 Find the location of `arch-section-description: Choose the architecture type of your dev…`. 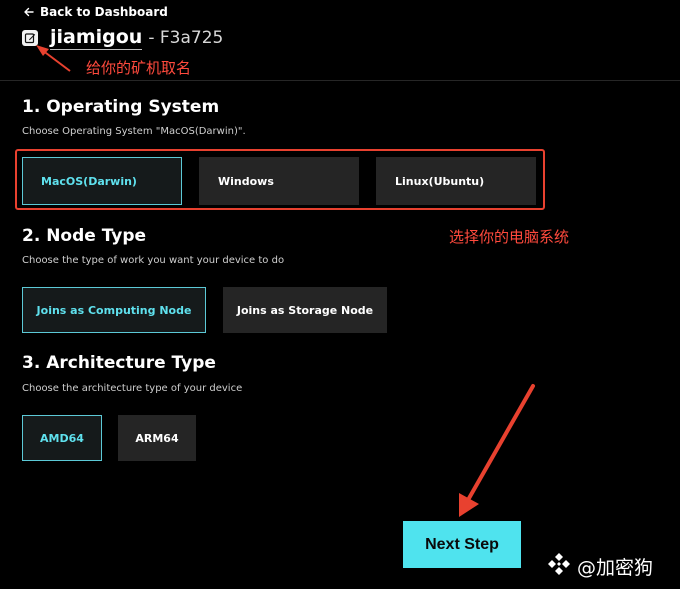

arch-section-description: Choose the architecture type of your dev… is located at coordinates (132, 388).